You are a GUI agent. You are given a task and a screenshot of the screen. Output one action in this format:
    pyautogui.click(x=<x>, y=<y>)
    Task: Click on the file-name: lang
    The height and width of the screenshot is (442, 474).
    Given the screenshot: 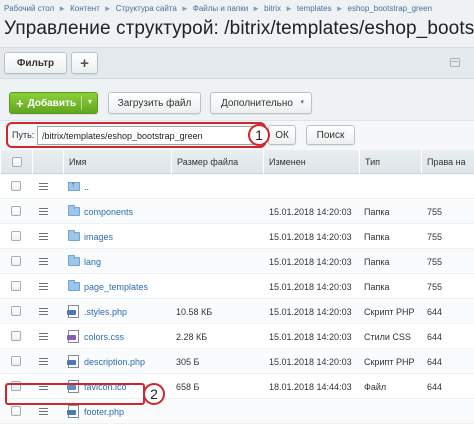 What is the action you would take?
    pyautogui.click(x=92, y=261)
    